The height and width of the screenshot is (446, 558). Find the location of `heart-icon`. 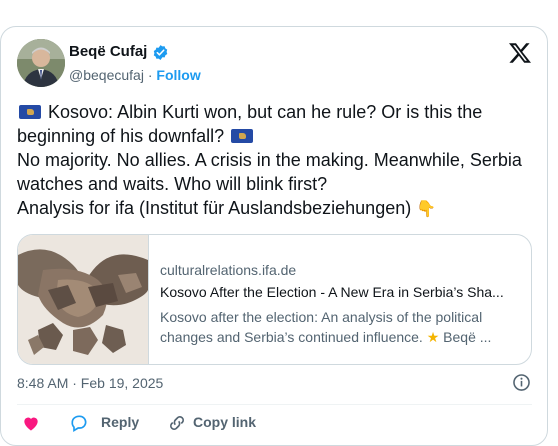

heart-icon is located at coordinates (31, 423).